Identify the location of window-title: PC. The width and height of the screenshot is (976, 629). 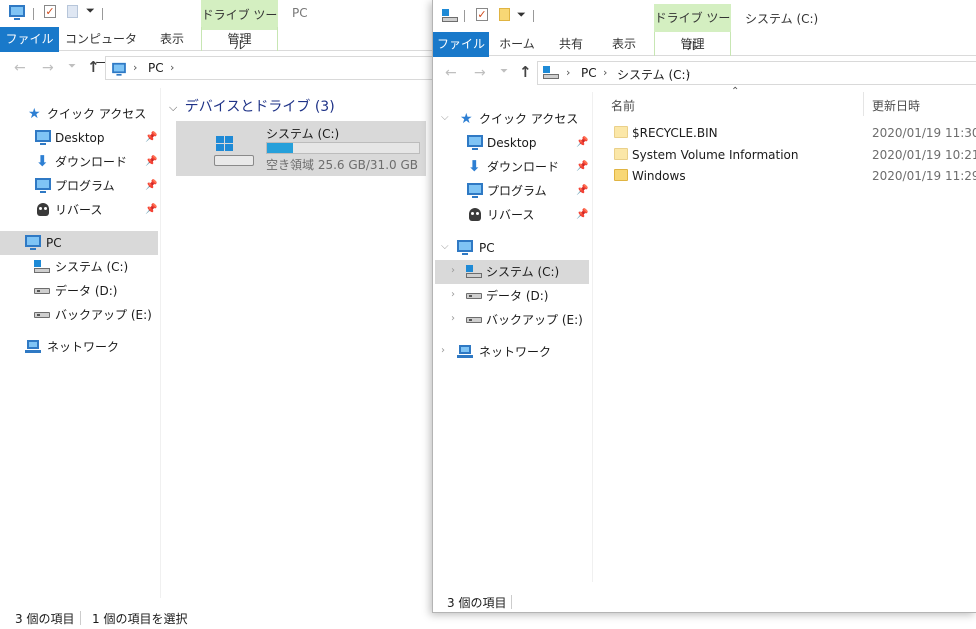
(300, 13).